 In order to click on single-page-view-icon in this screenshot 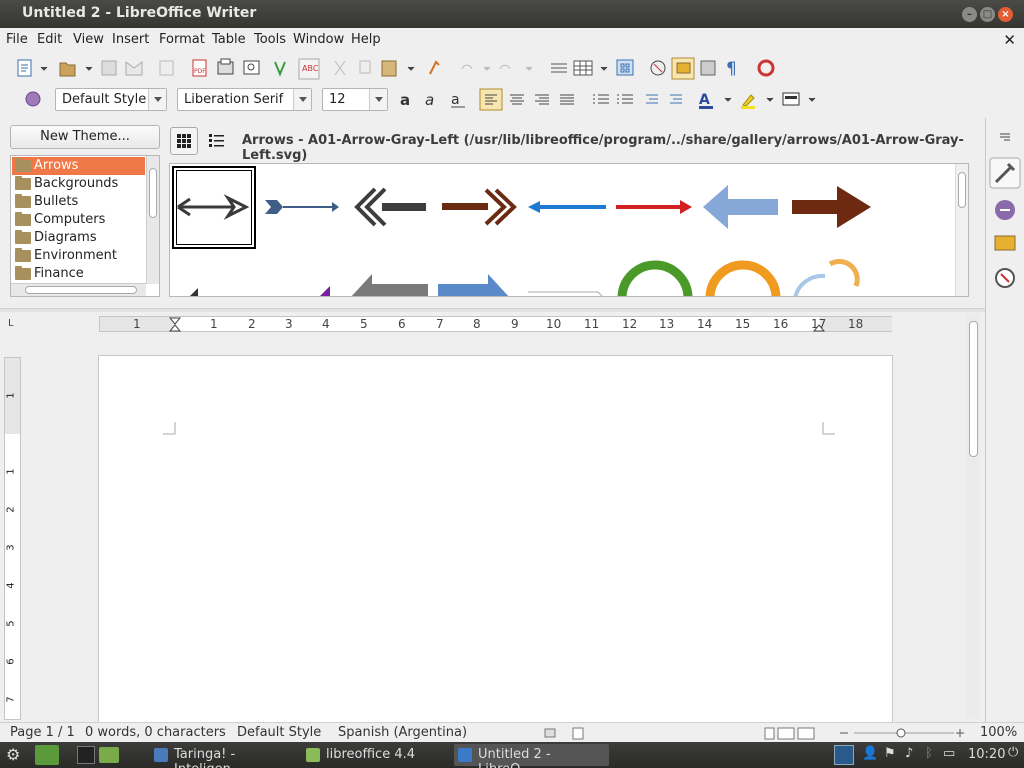, I will do `click(769, 733)`.